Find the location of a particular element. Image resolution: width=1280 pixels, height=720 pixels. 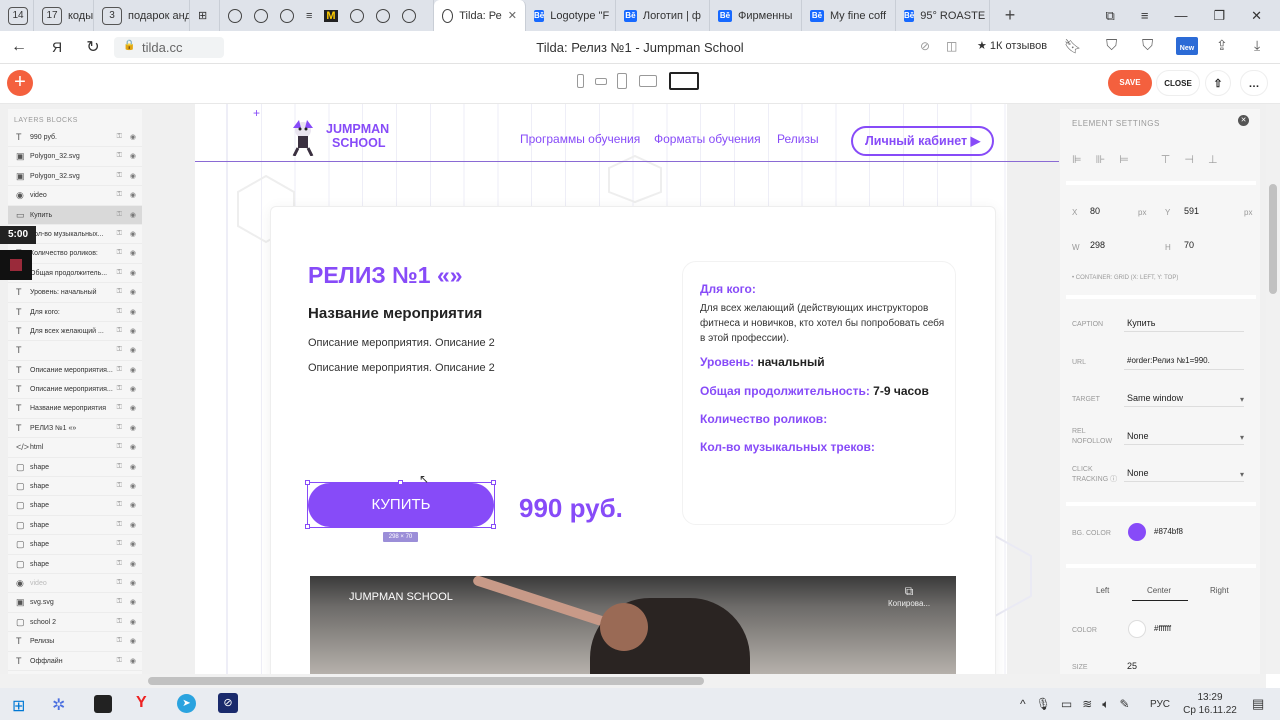

layer-item: T РЕЛИЗ №1 «» ⚿ ◉ is located at coordinates (75, 429).